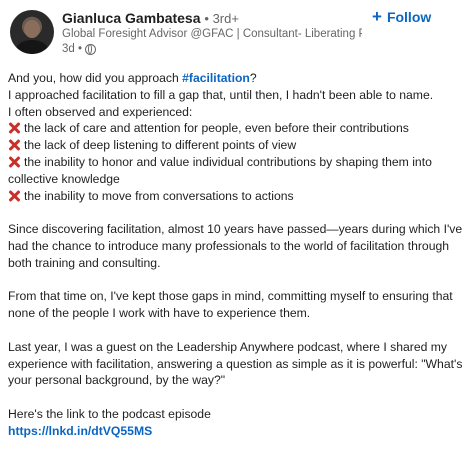 Image resolution: width=474 pixels, height=470 pixels. I want to click on intro-suffix: ?, so click(253, 78).